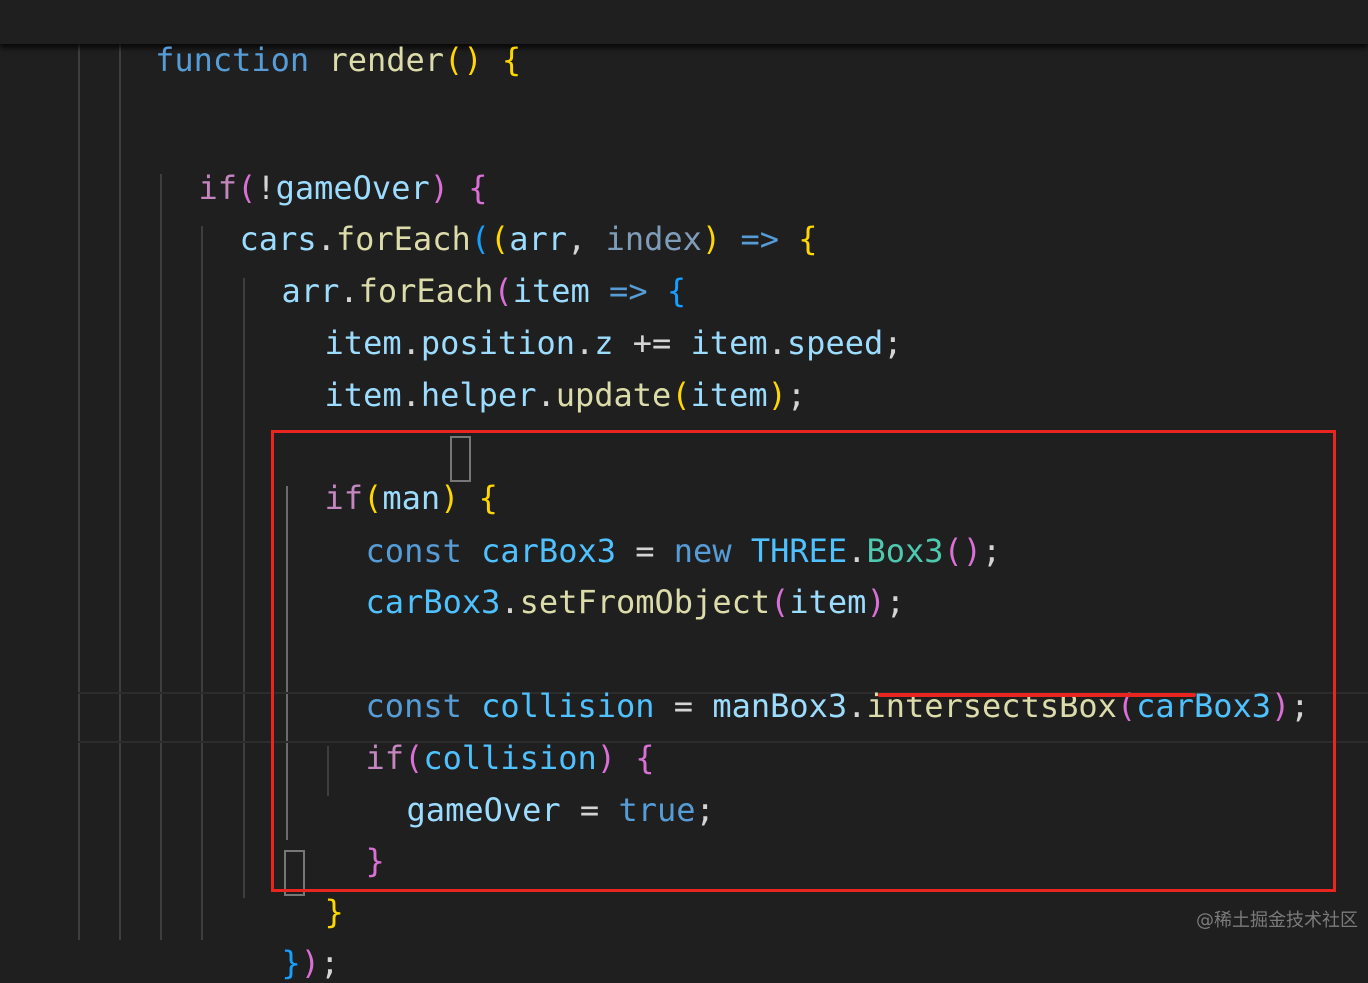 This screenshot has height=983, width=1368. I want to click on code-line-function-render: function render() {, so click(299, 39).